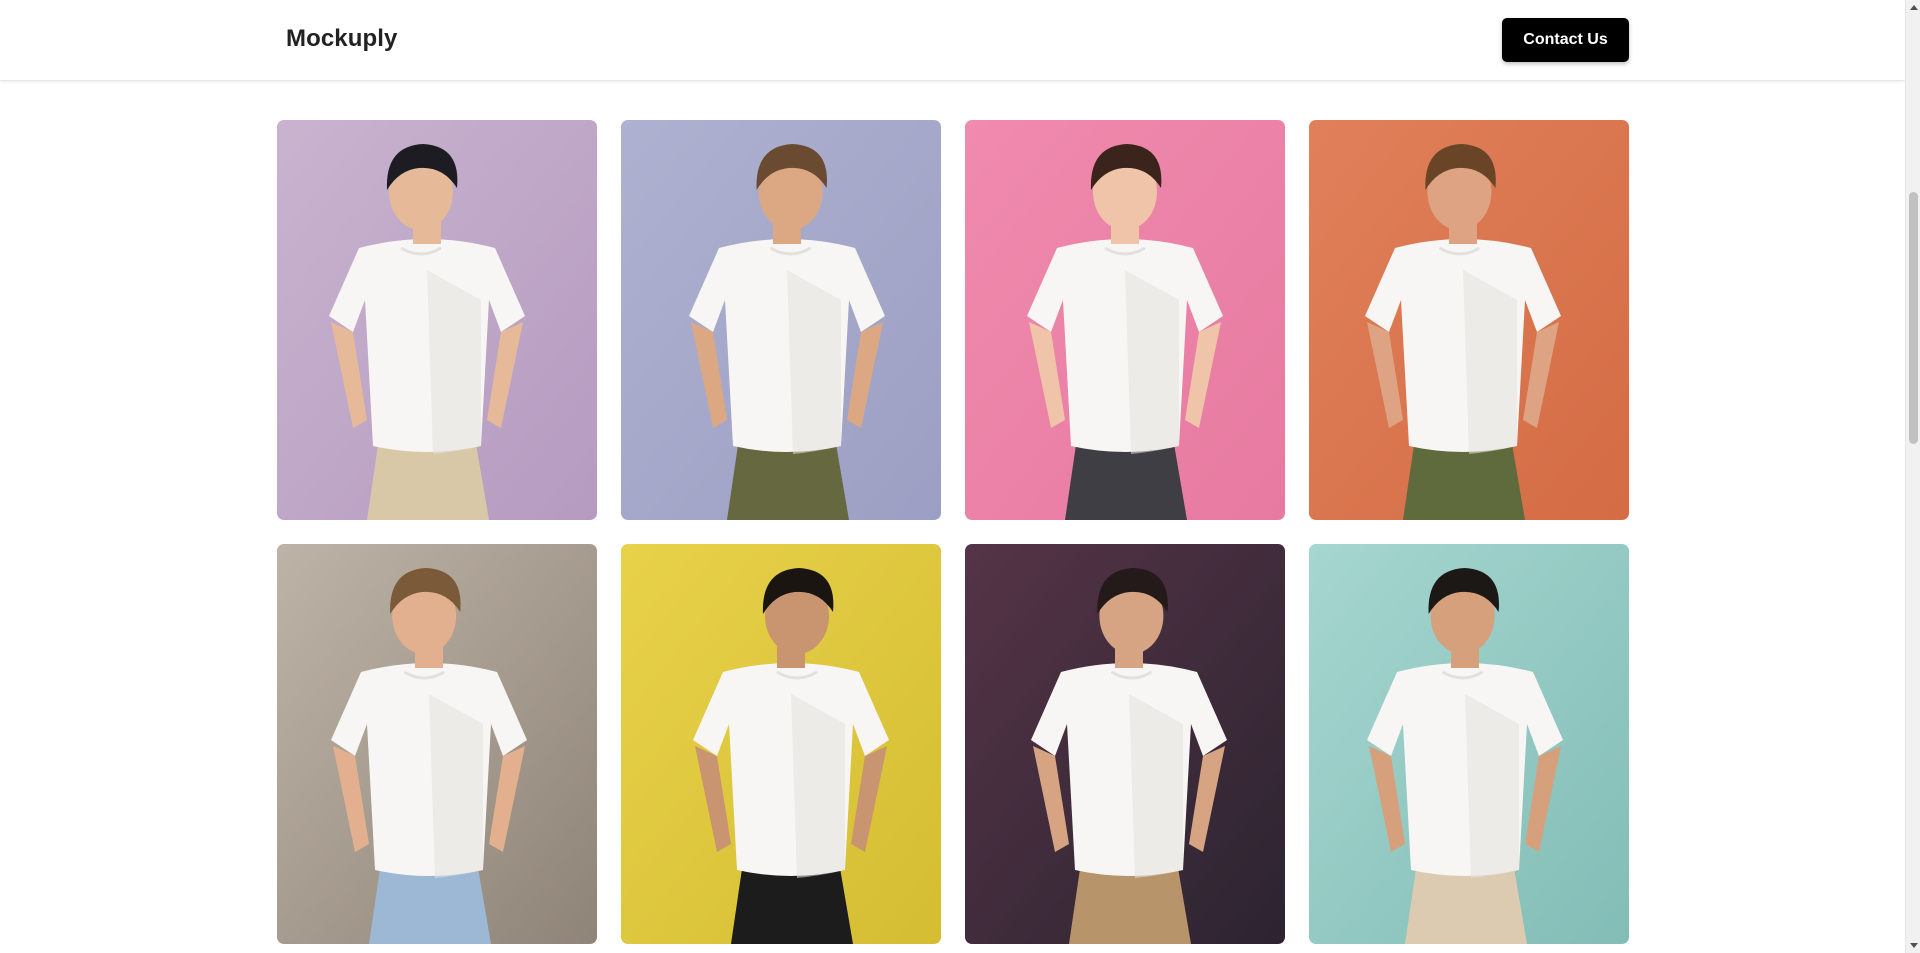 The width and height of the screenshot is (1920, 953). Describe the element at coordinates (1565, 40) in the screenshot. I see `contact-us-button: Contact Us` at that location.